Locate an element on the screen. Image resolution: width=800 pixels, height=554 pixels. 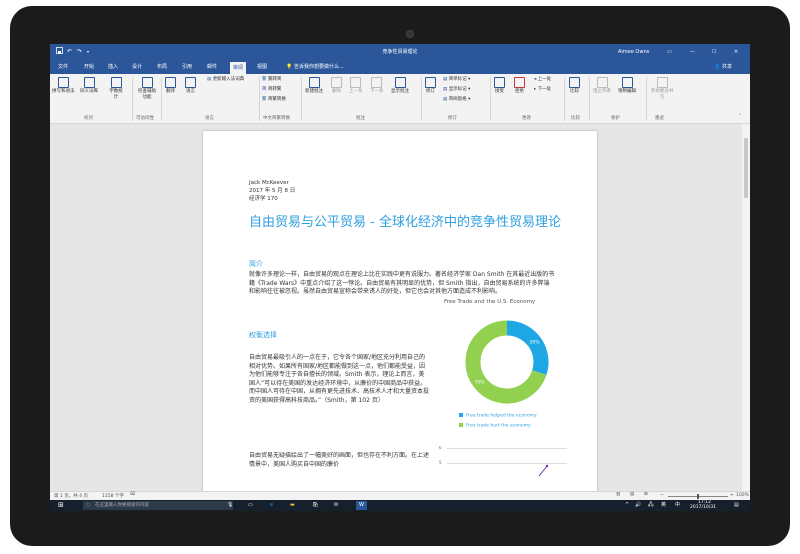
tab-insert: 插入 is located at coordinates (113, 67).